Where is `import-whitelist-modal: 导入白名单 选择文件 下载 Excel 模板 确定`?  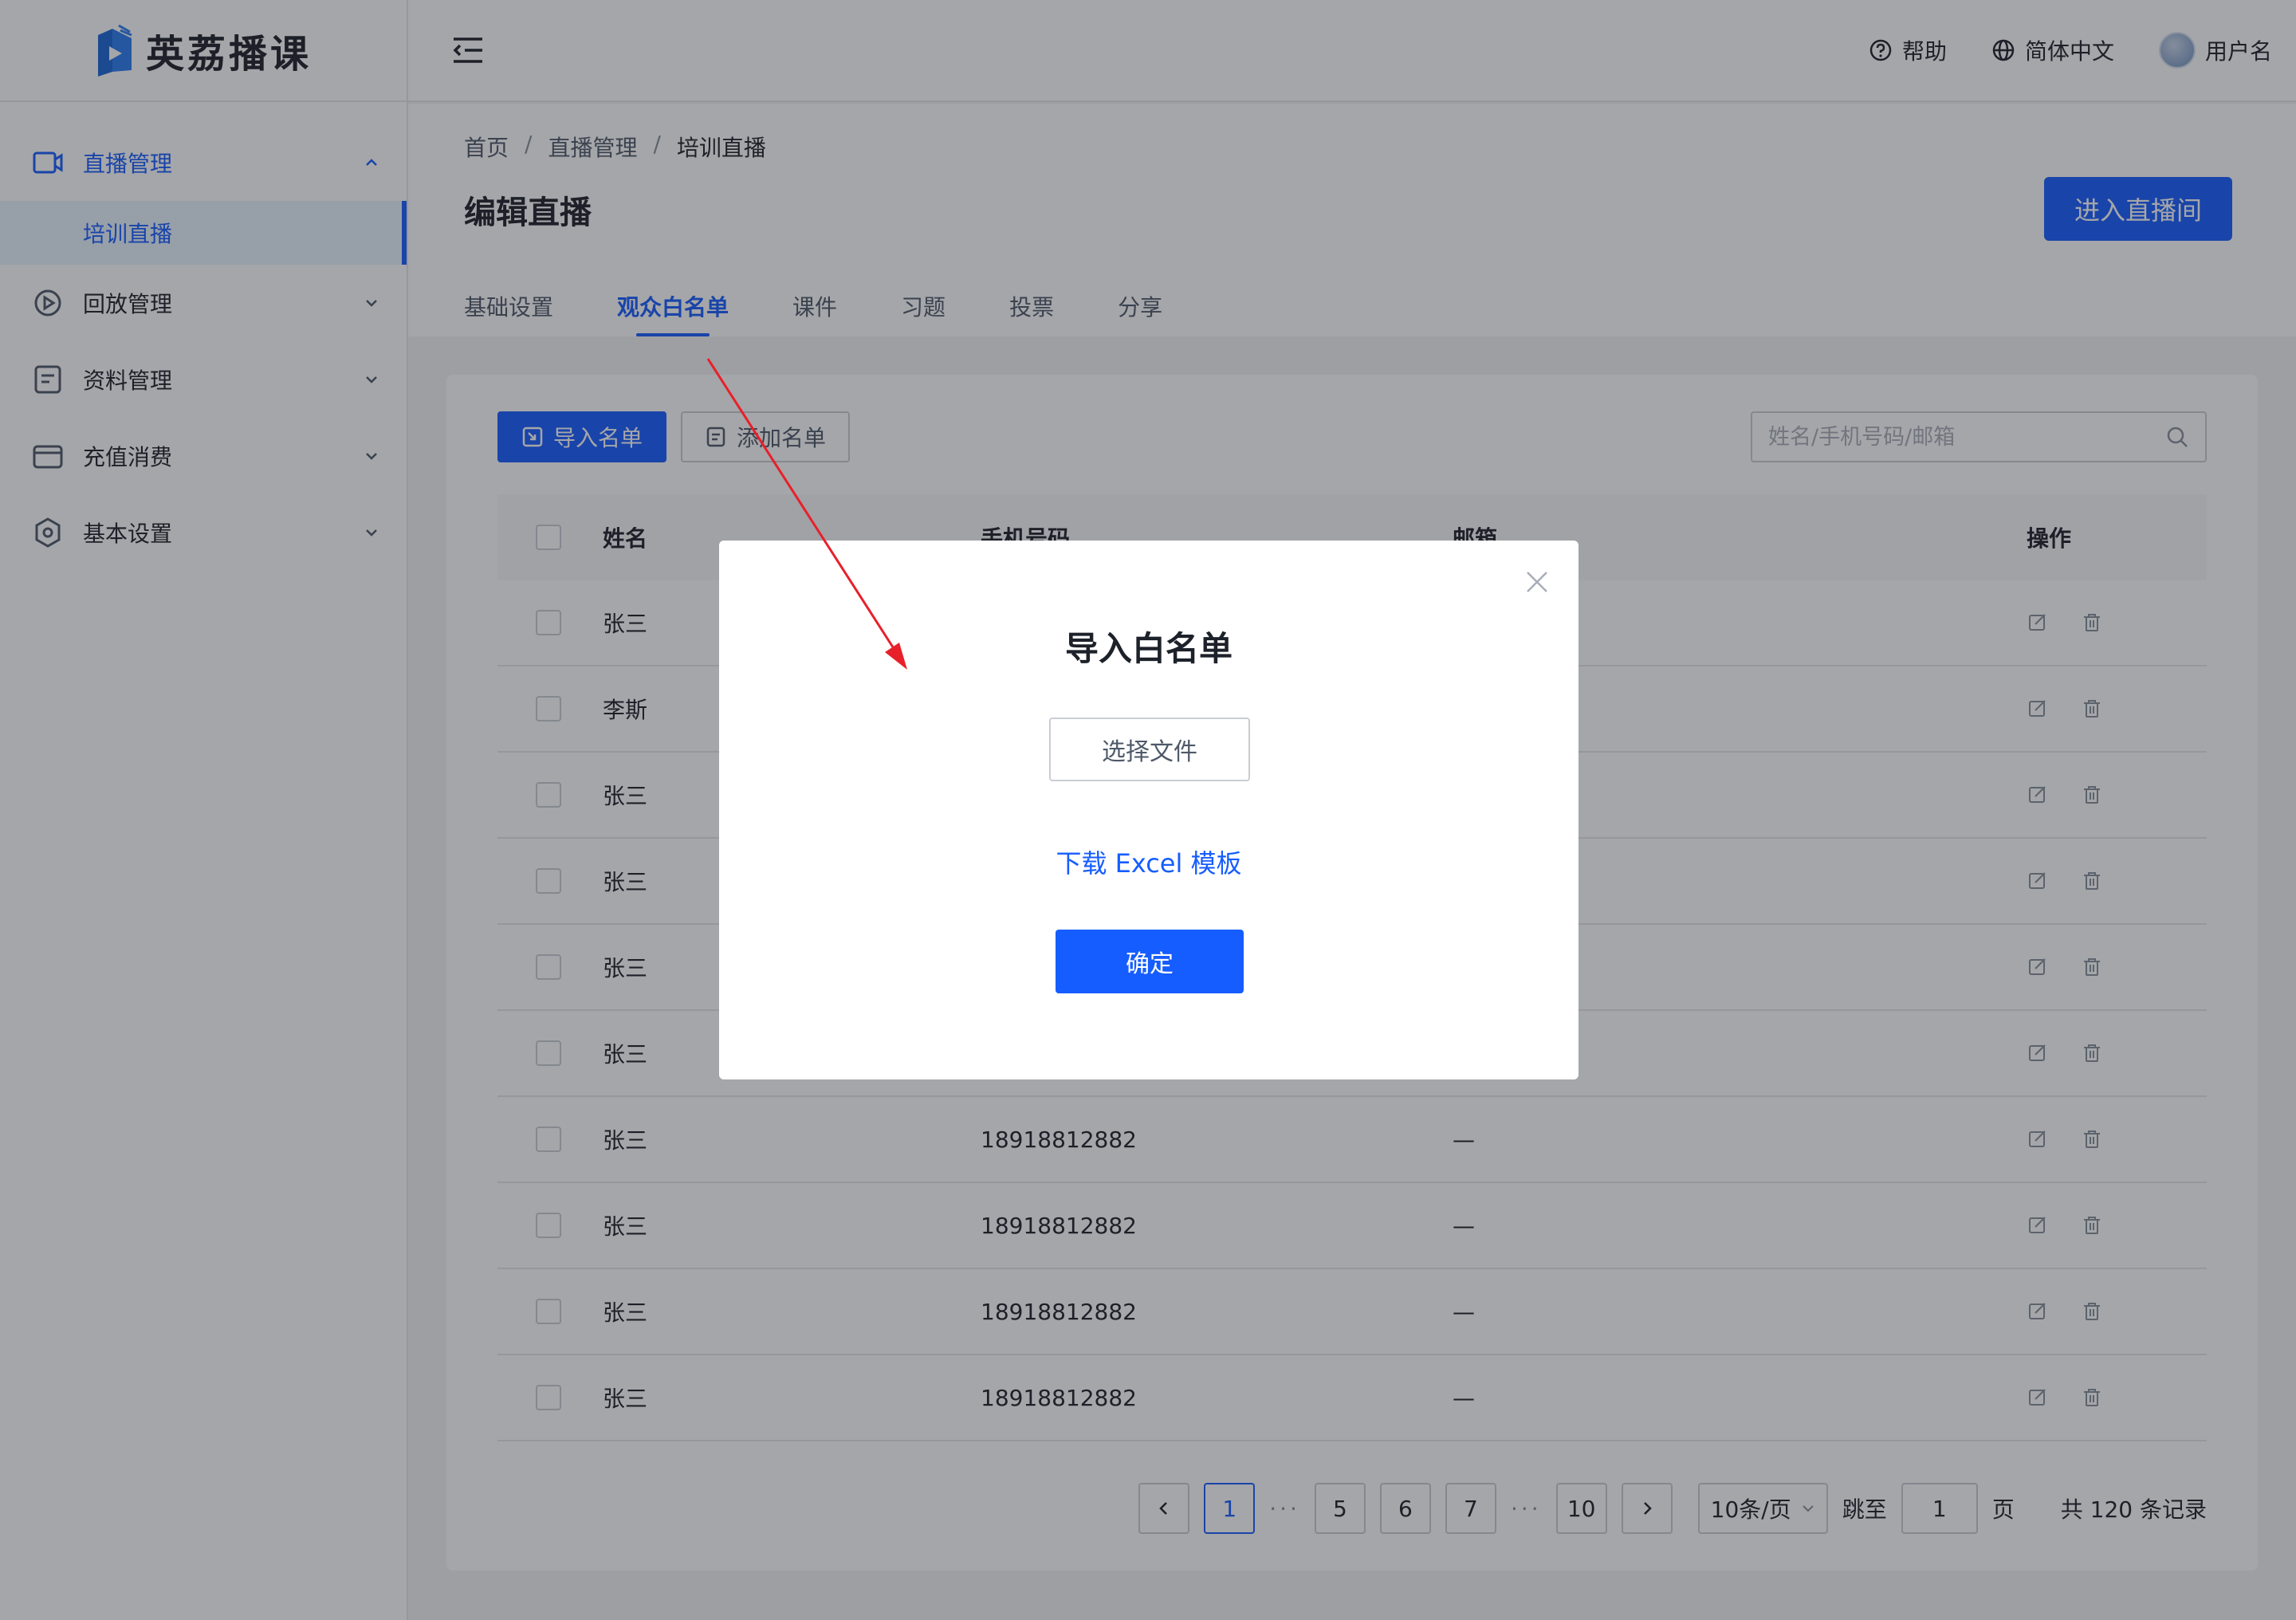
import-whitelist-modal: 导入白名单 选择文件 下载 Excel 模板 确定 is located at coordinates (1148, 810).